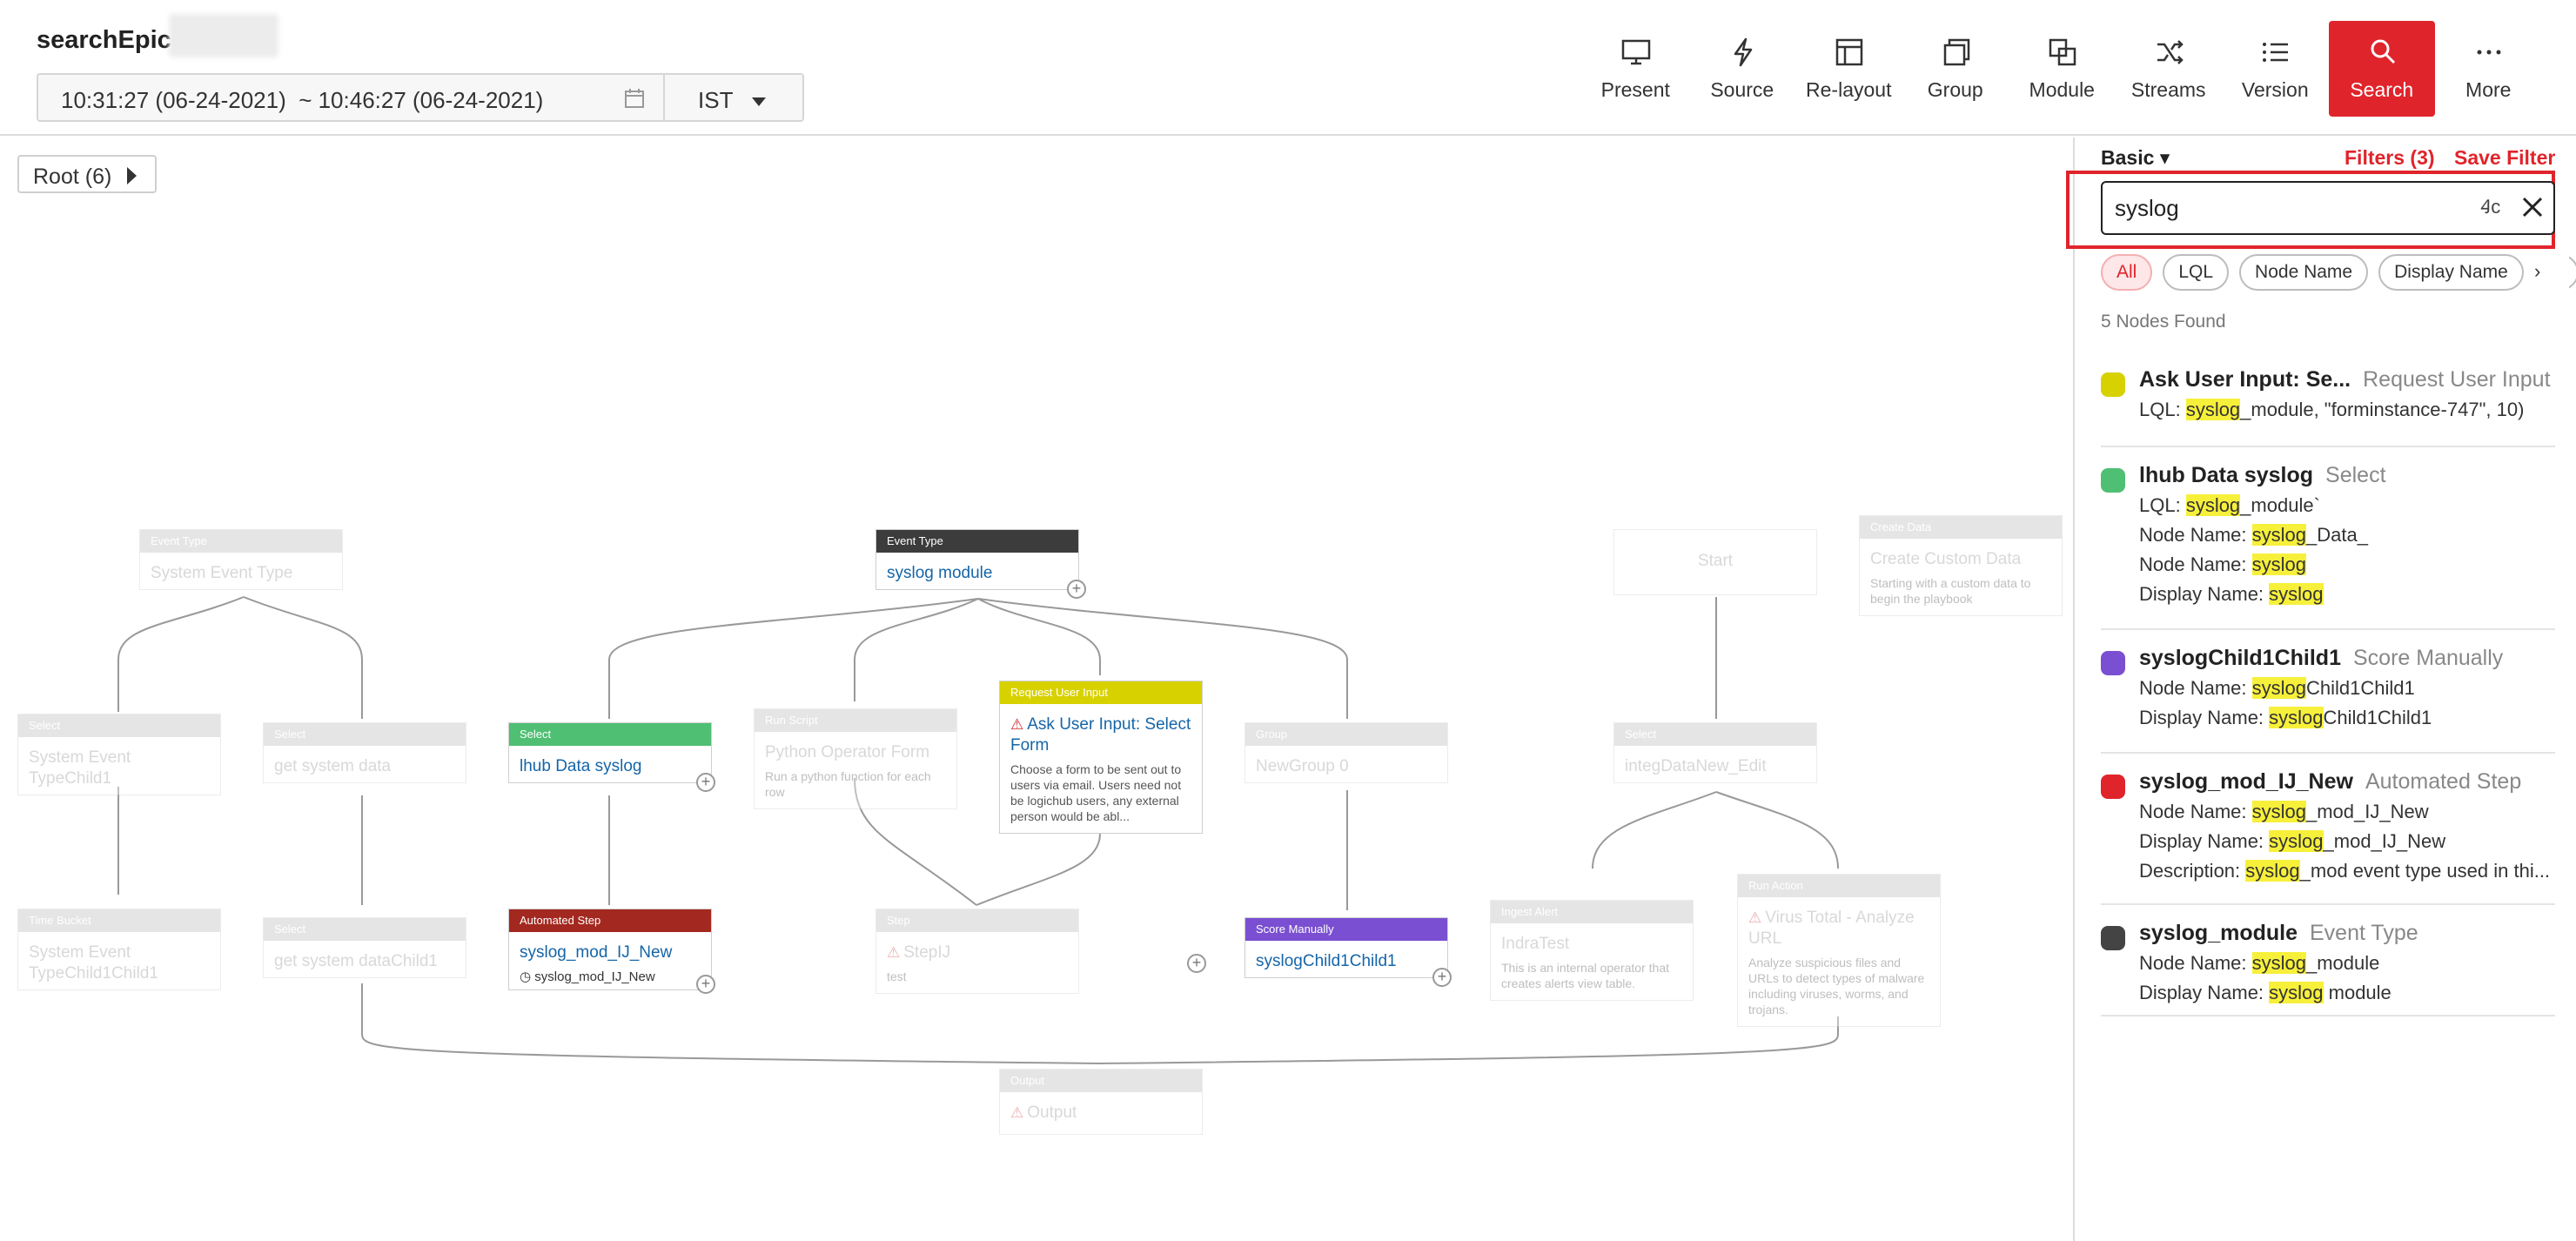  I want to click on group-button: Group, so click(1955, 69).